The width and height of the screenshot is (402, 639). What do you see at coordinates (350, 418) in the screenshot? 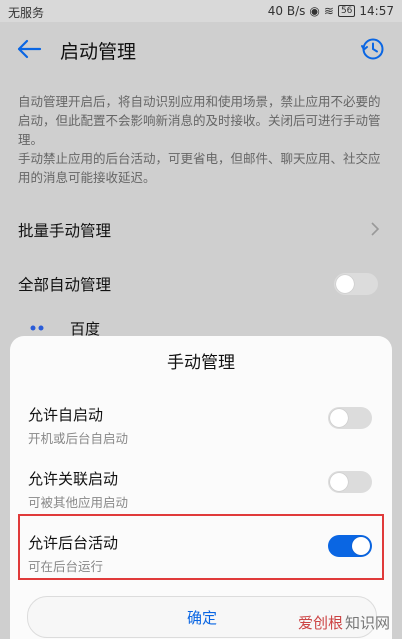
I see `auto-start-switch` at bounding box center [350, 418].